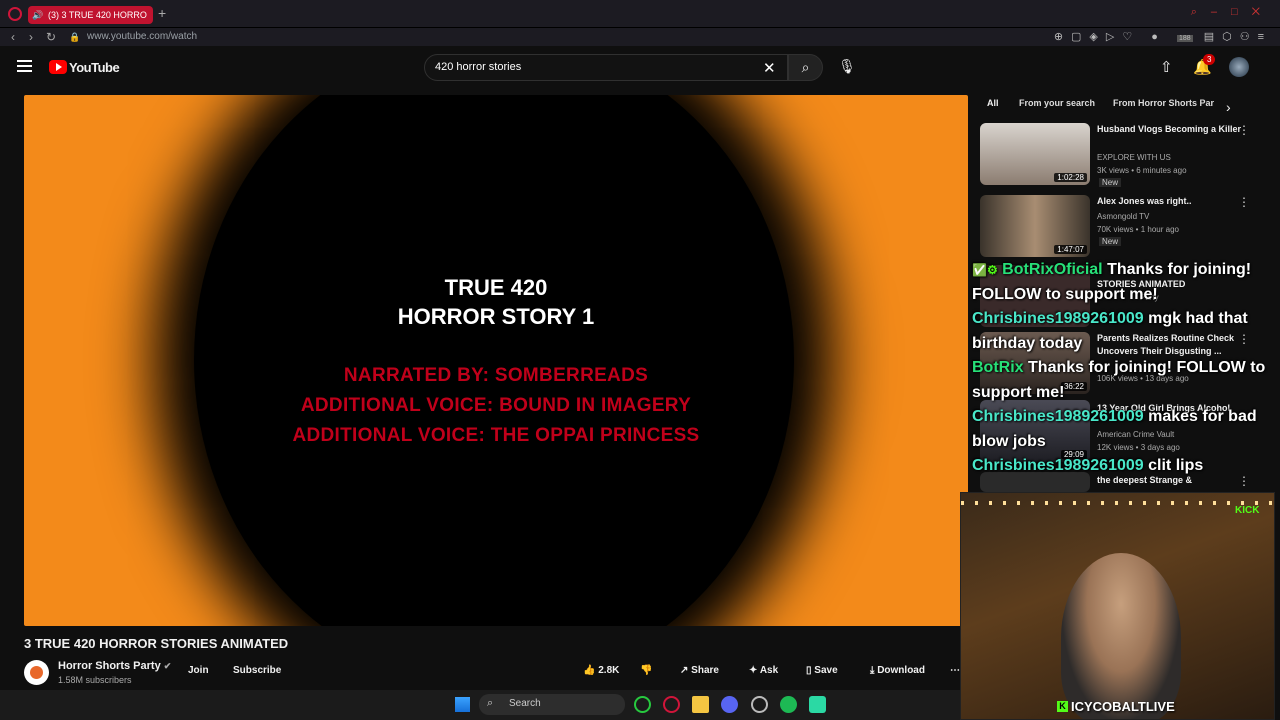 The image size is (1280, 720). I want to click on webcam-overlay: KICK K ICYCOBALTLIVE, so click(1117, 606).